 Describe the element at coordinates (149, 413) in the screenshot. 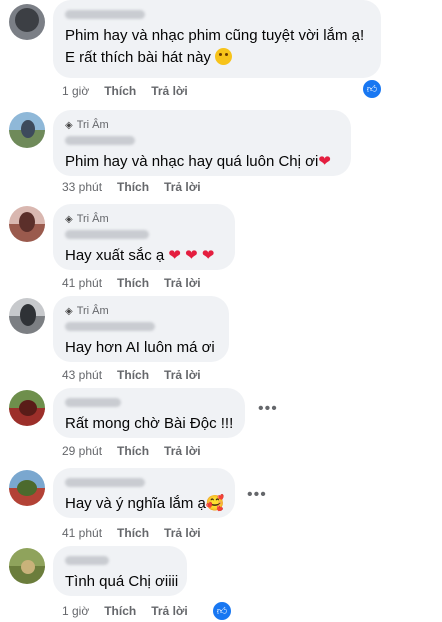

I see `comment-bubble: Rất mong chờ Bài Độc !!!` at that location.